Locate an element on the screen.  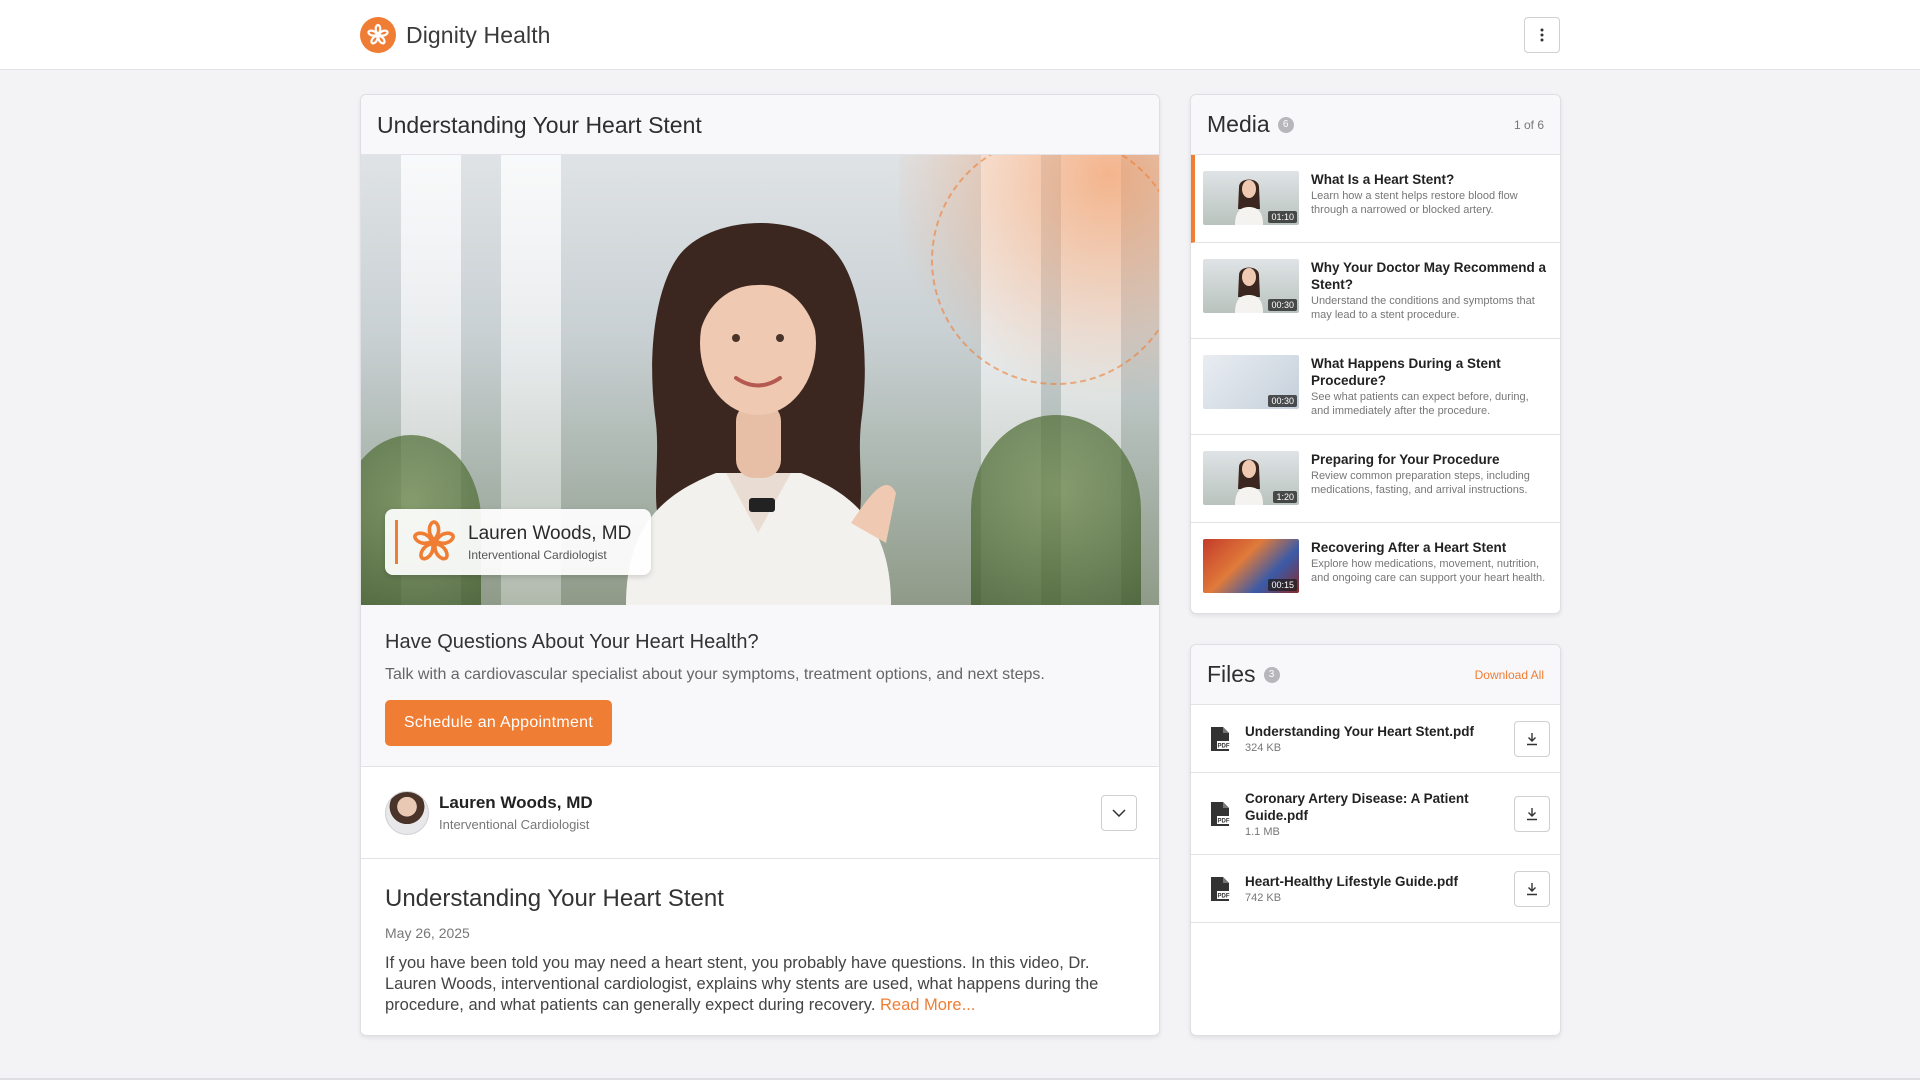
video-duration: 1:20 is located at coordinates (1285, 497).